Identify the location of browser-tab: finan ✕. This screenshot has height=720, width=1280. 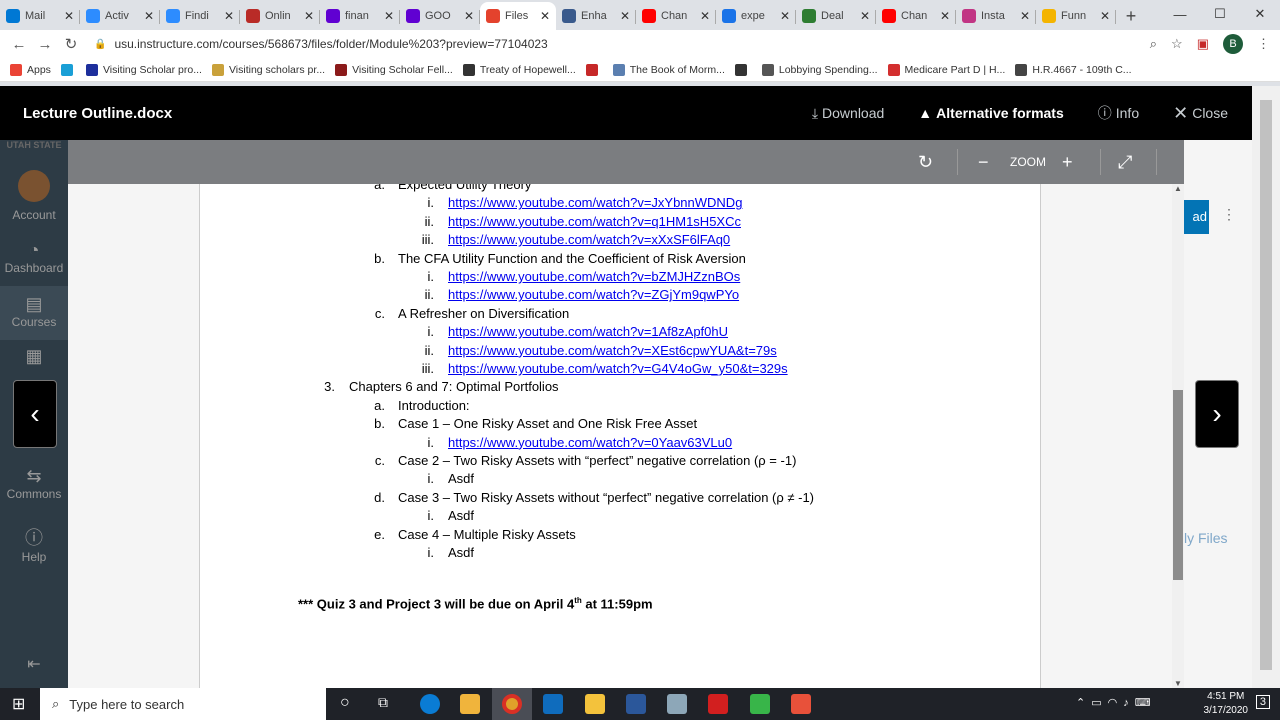
(360, 16).